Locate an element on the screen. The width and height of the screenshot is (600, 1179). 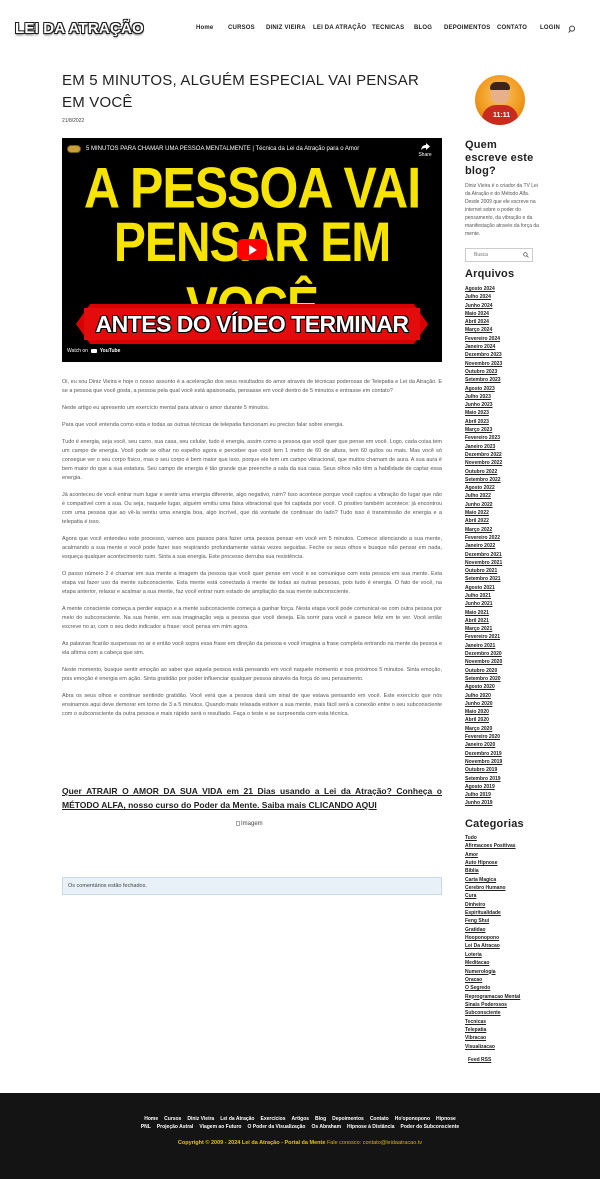
archive-link-julho-2020: Julho 2020 is located at coordinates (505, 696).